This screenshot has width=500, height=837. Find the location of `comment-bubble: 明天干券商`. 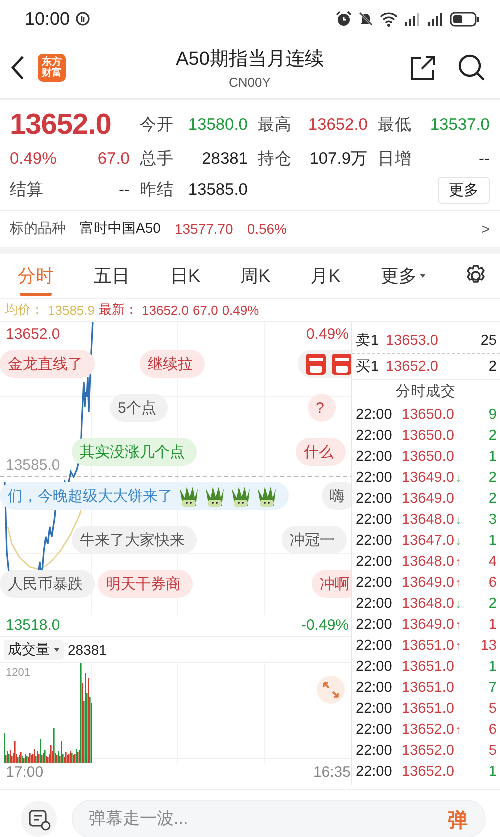

comment-bubble: 明天干券商 is located at coordinates (145, 584).